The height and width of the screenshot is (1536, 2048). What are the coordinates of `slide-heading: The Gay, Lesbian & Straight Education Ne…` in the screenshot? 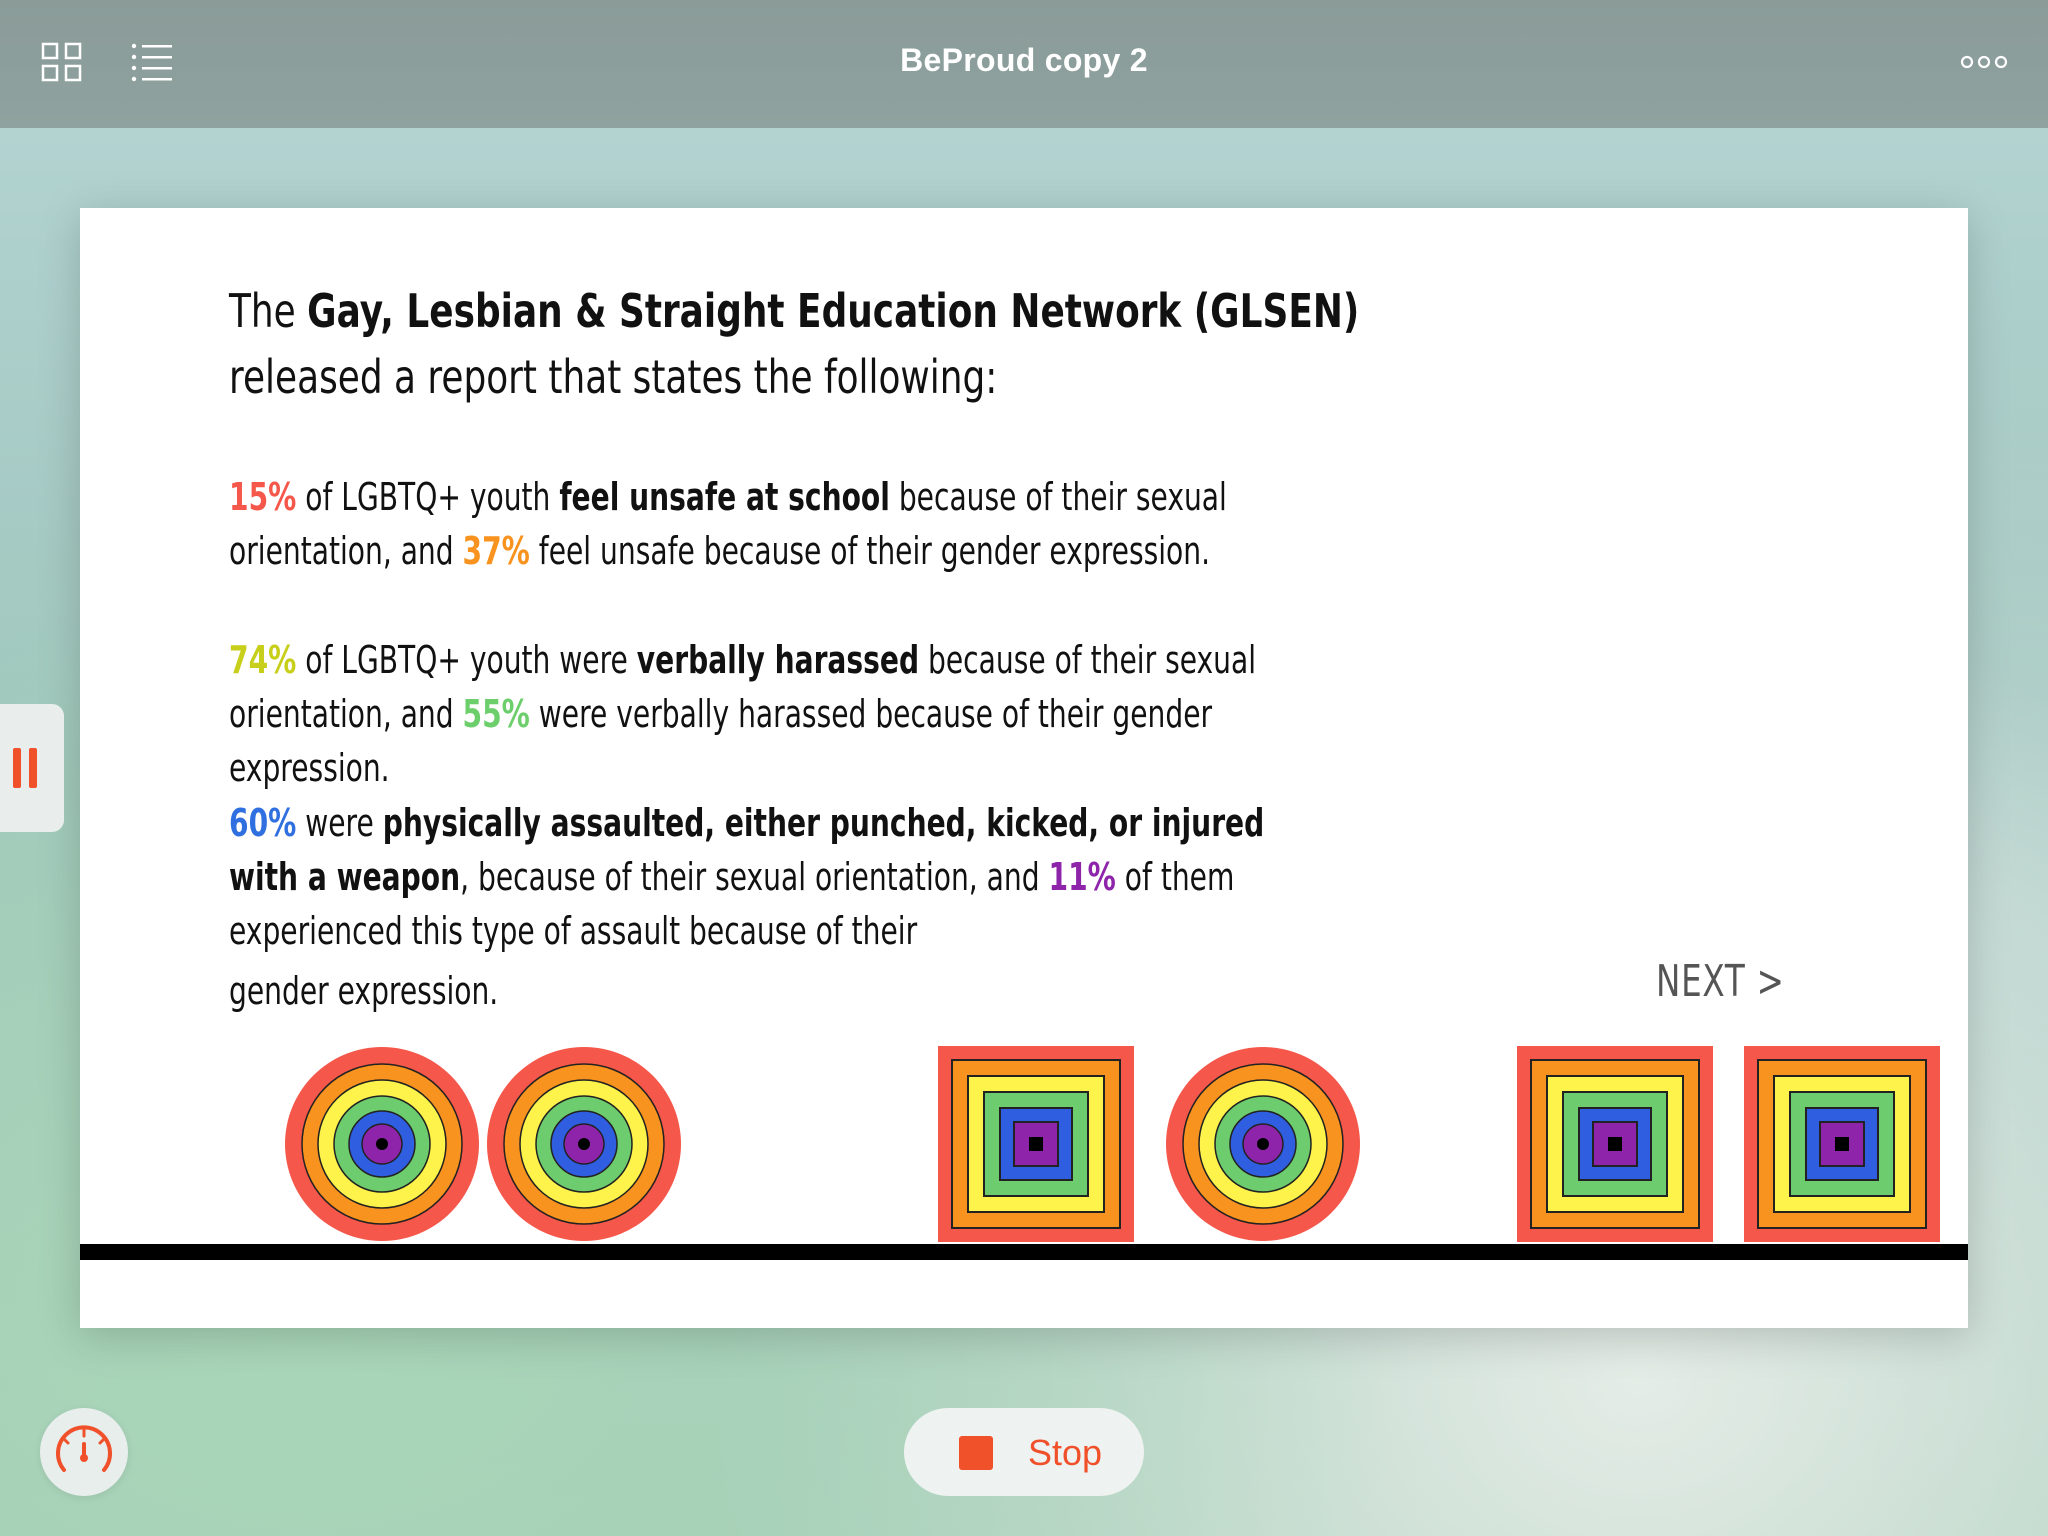 It's located at (806, 344).